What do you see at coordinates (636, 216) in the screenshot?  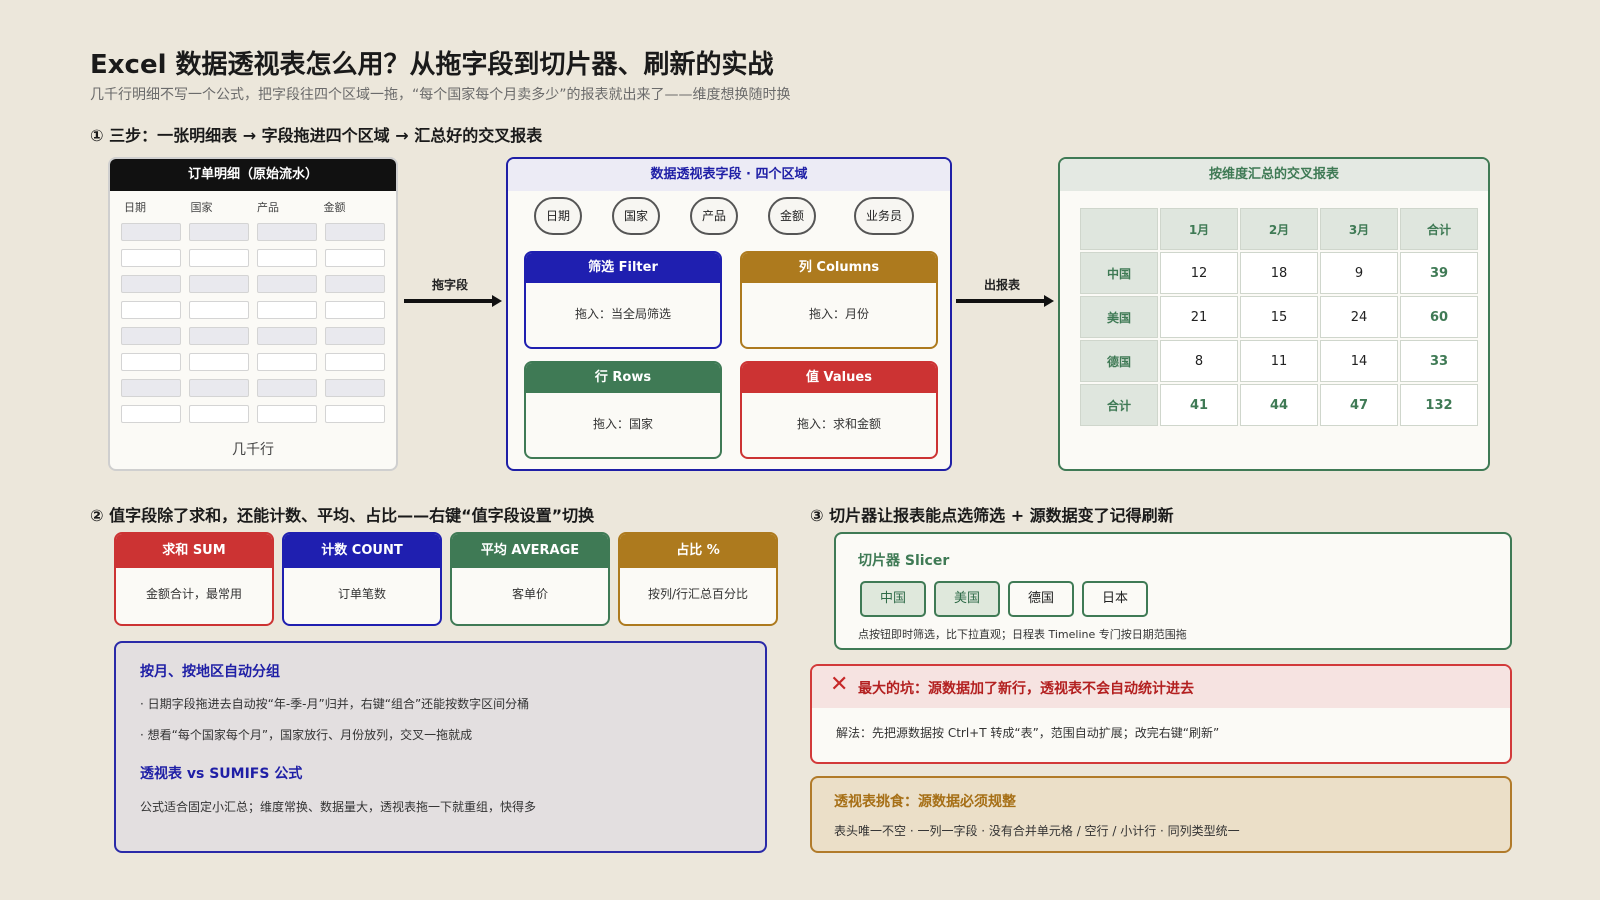 I see `field-pill-country: 国家` at bounding box center [636, 216].